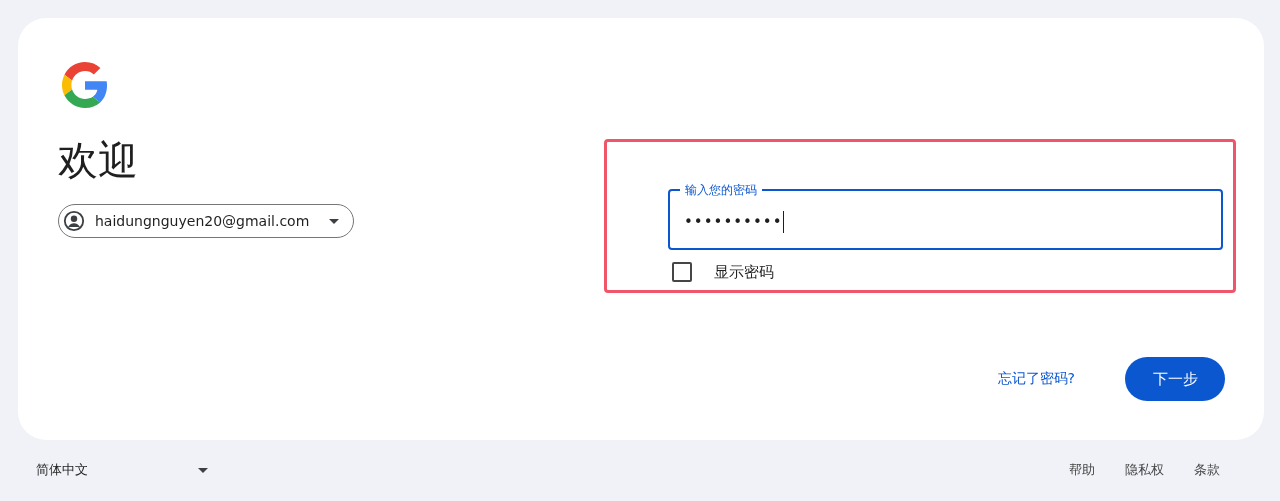  I want to click on next-button: 下一步, so click(1175, 379).